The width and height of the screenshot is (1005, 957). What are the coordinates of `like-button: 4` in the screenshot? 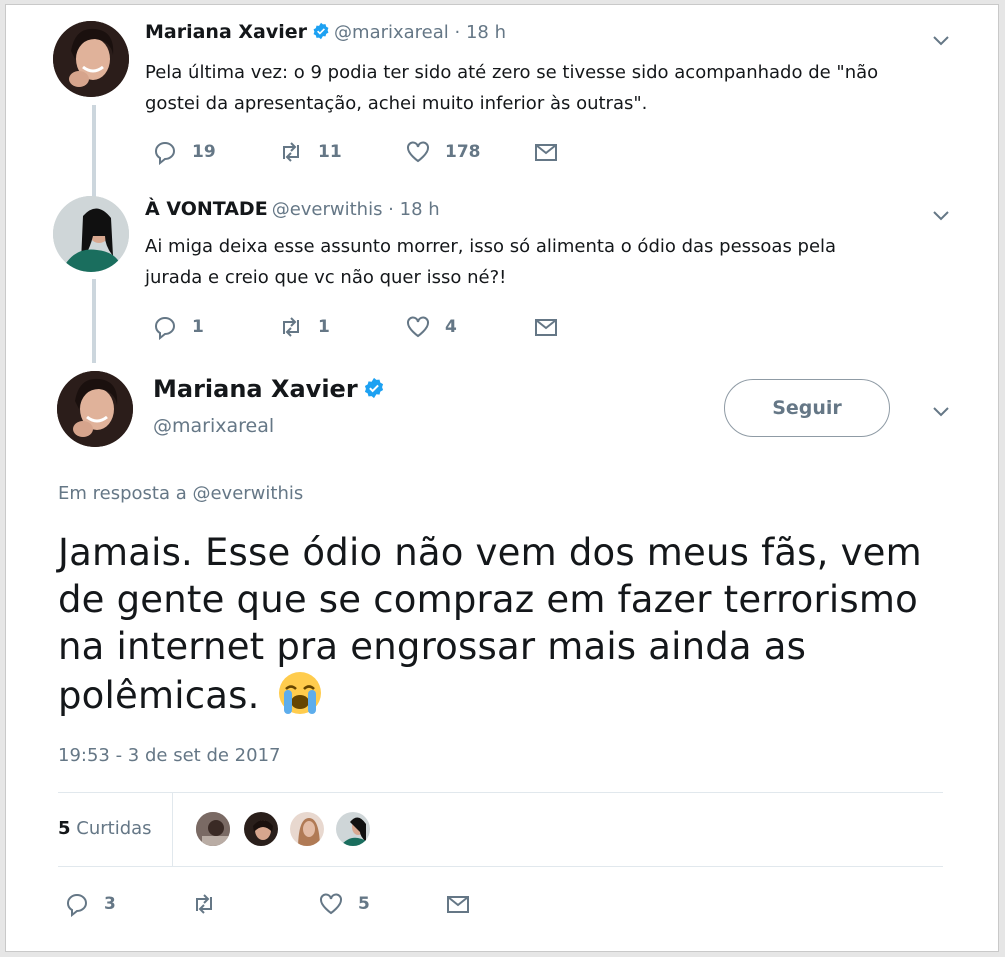 It's located at (431, 327).